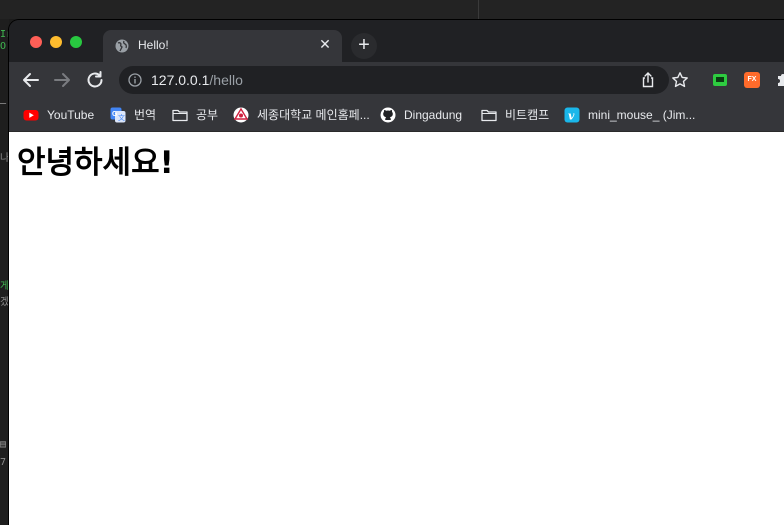 This screenshot has height=525, width=784. I want to click on bookmark-label: Dingadung, so click(433, 114).